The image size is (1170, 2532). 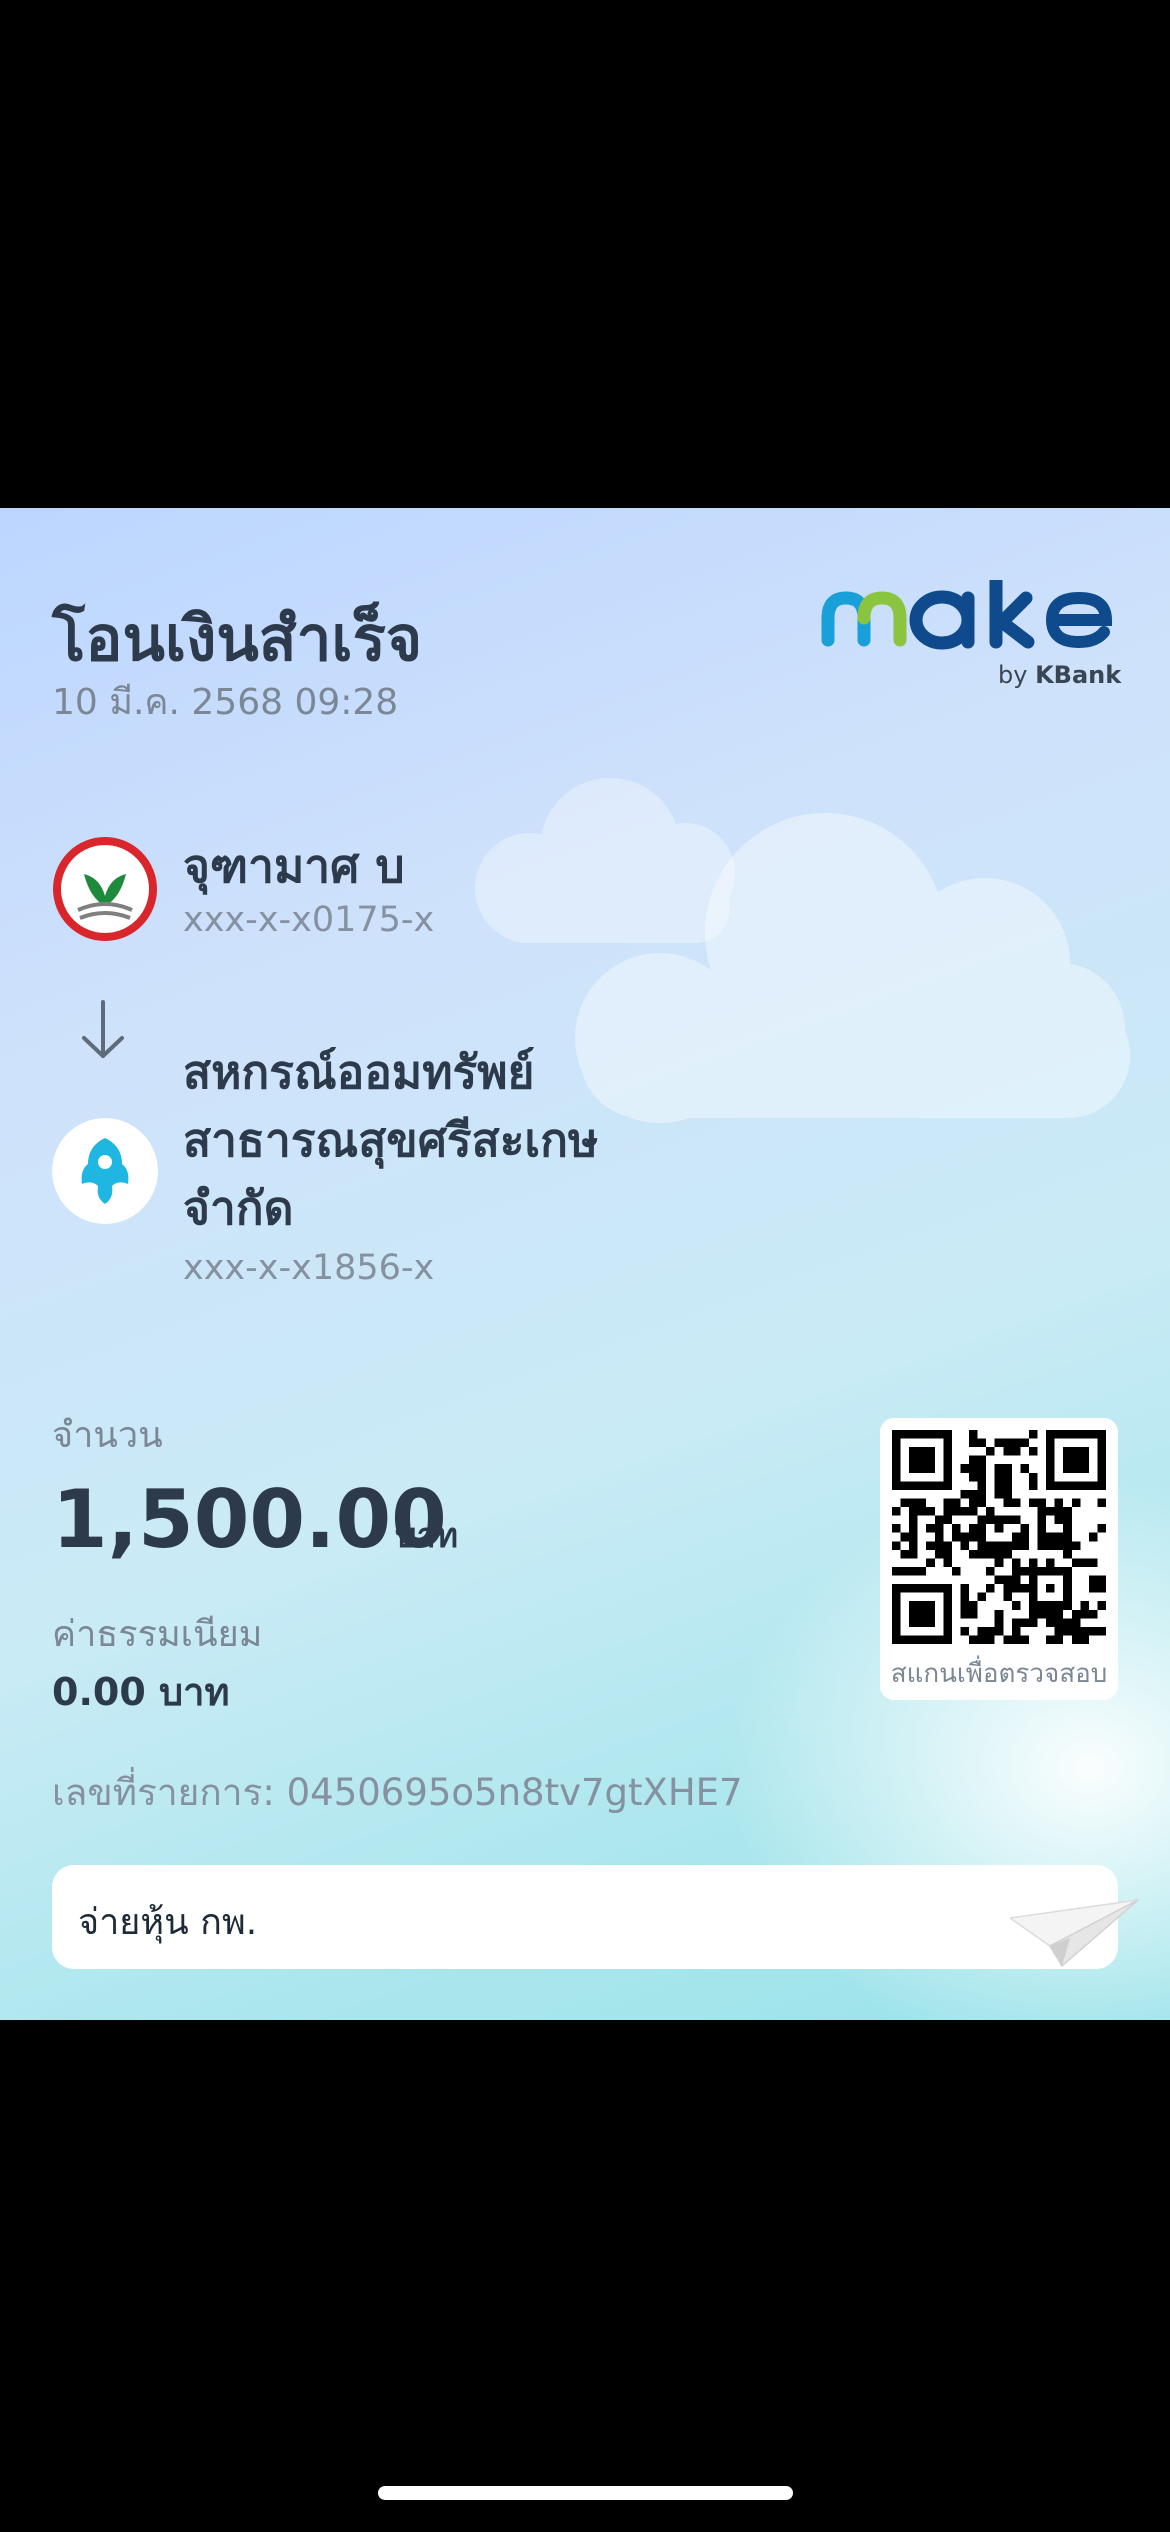 I want to click on transaction-datetime: 10 มี.ค. 2568 09:28, so click(x=225, y=702).